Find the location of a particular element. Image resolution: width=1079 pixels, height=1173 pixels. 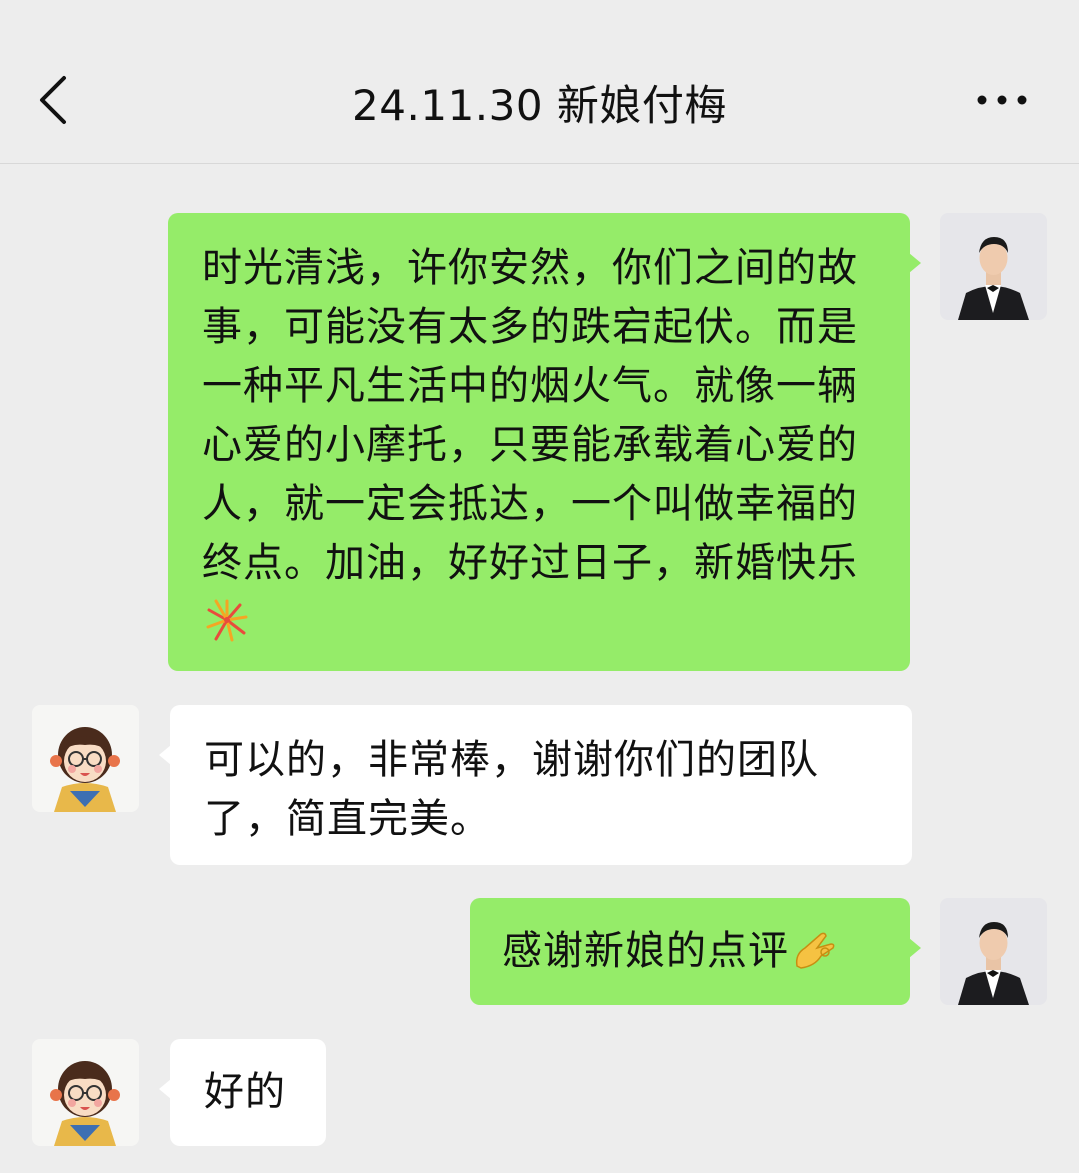

message-bubble-incoming: 好的 is located at coordinates (242, 1092).